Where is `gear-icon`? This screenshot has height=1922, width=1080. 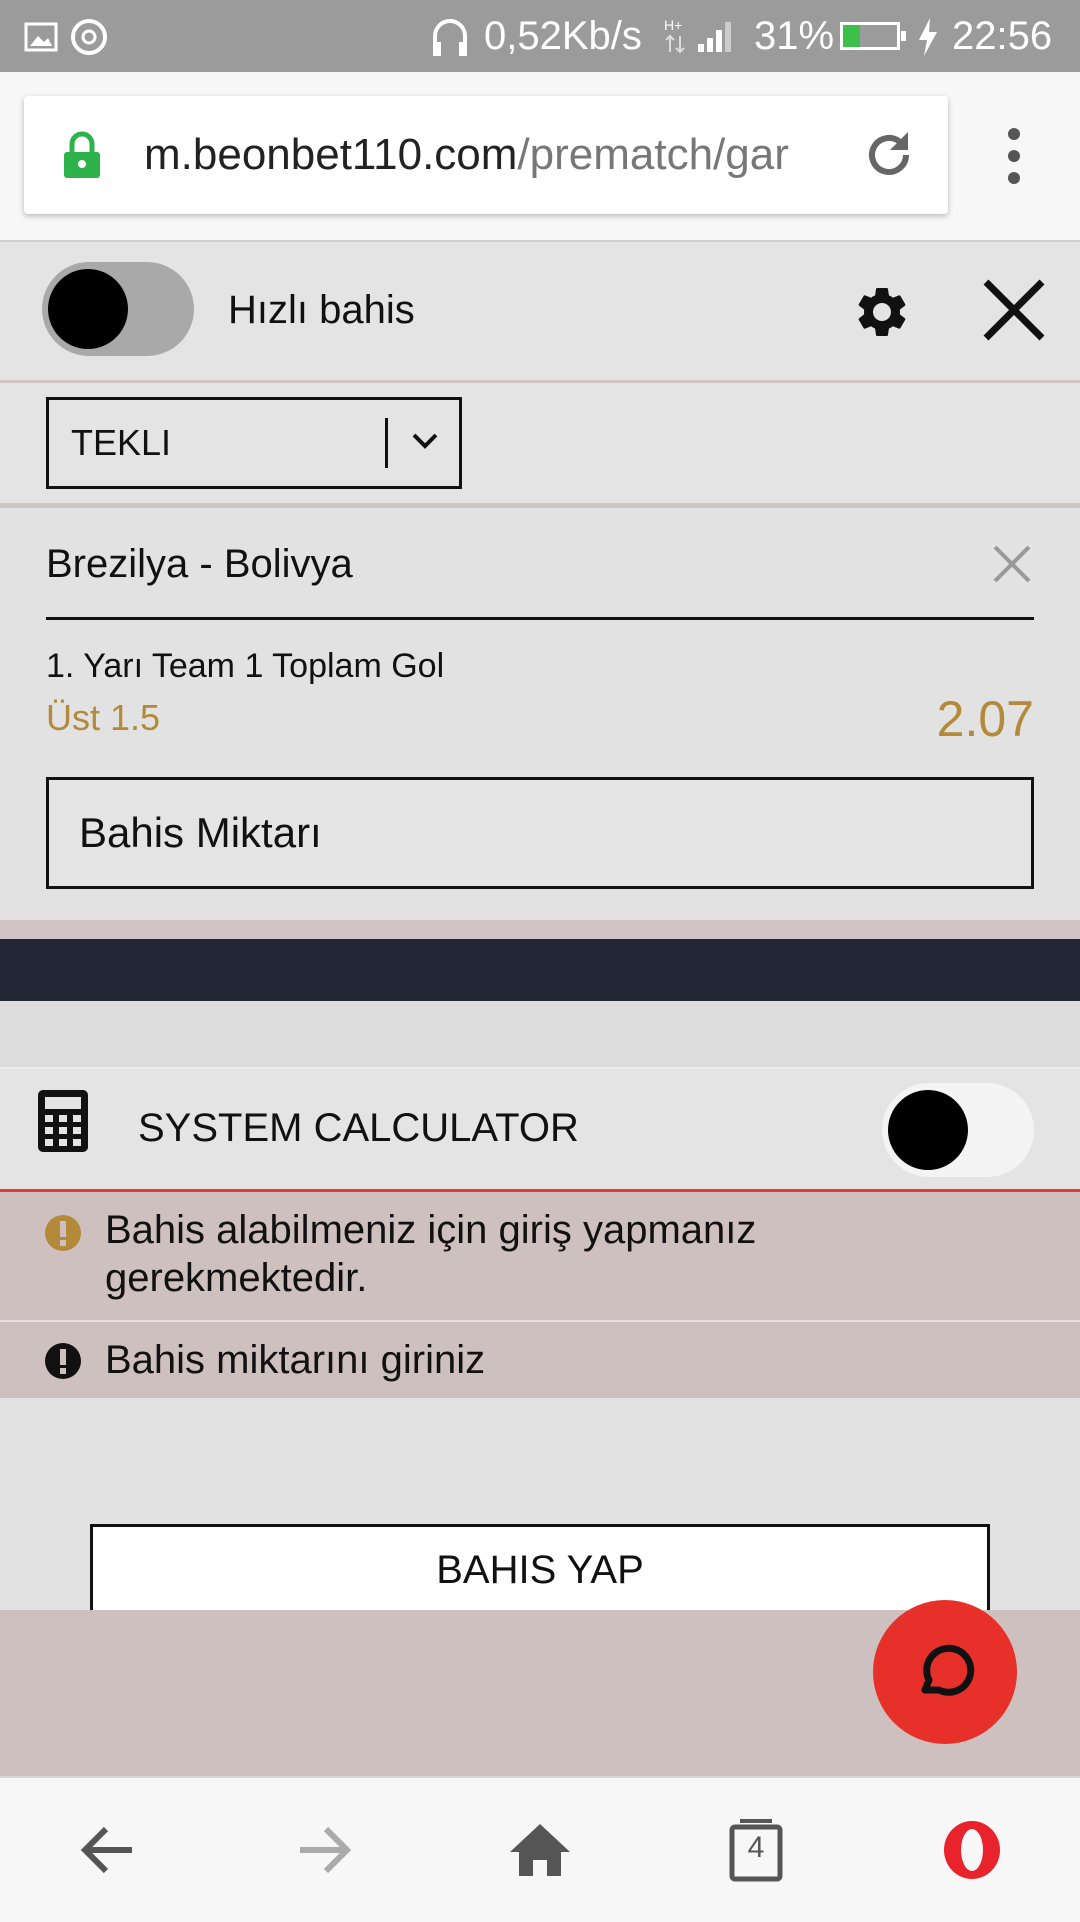 gear-icon is located at coordinates (882, 312).